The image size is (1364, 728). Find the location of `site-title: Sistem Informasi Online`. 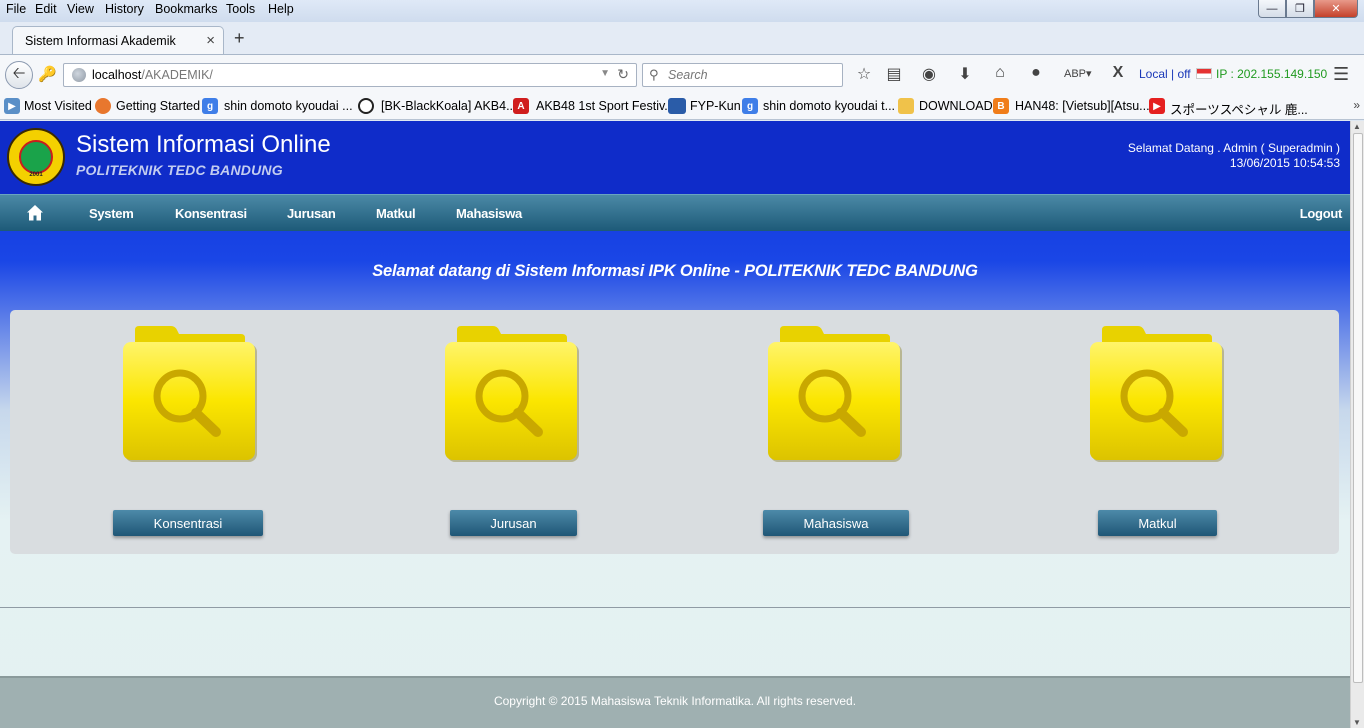

site-title: Sistem Informasi Online is located at coordinates (203, 144).